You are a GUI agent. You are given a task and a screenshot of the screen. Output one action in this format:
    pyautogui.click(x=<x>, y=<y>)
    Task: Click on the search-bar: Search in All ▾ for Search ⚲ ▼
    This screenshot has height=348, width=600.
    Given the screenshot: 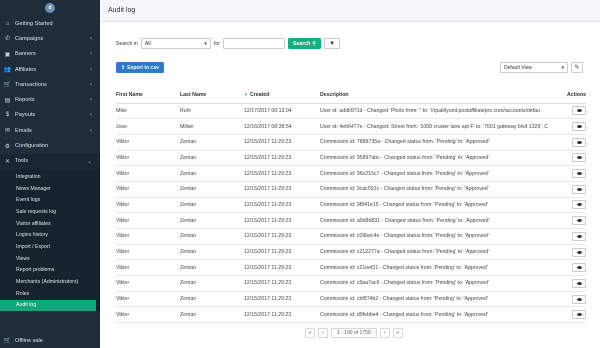 What is the action you would take?
    pyautogui.click(x=228, y=43)
    